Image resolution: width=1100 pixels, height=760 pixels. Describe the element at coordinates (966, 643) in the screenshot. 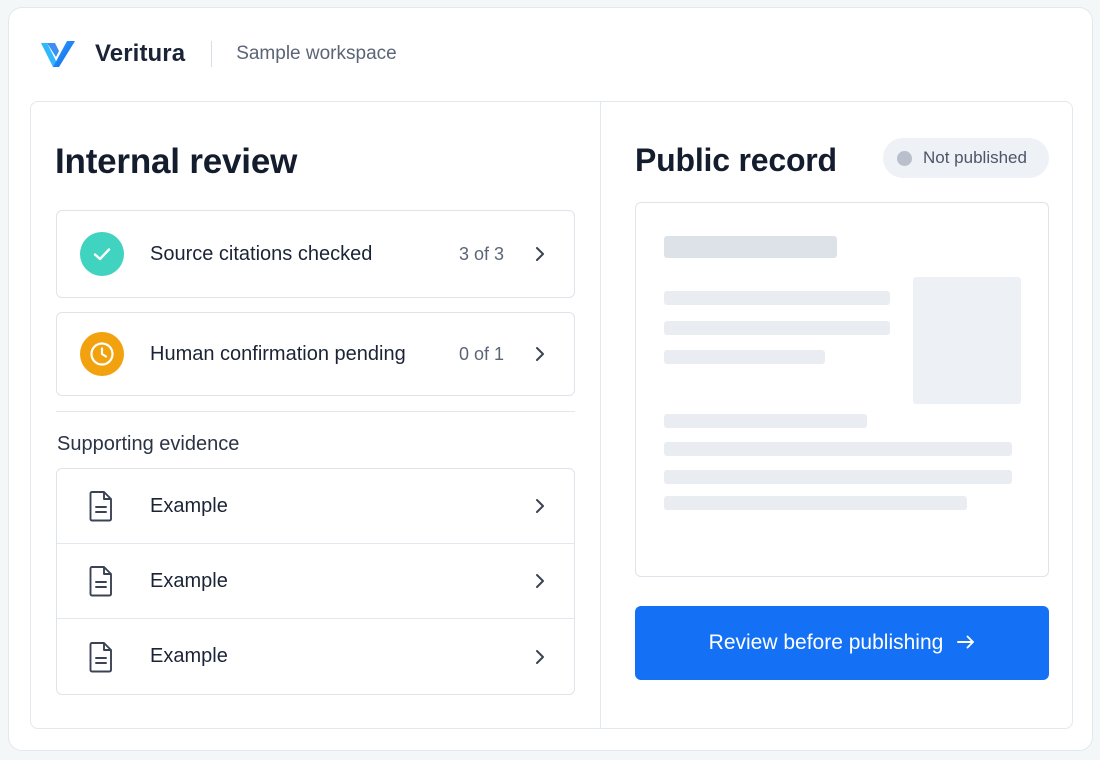

I see `arrow-right-icon` at that location.